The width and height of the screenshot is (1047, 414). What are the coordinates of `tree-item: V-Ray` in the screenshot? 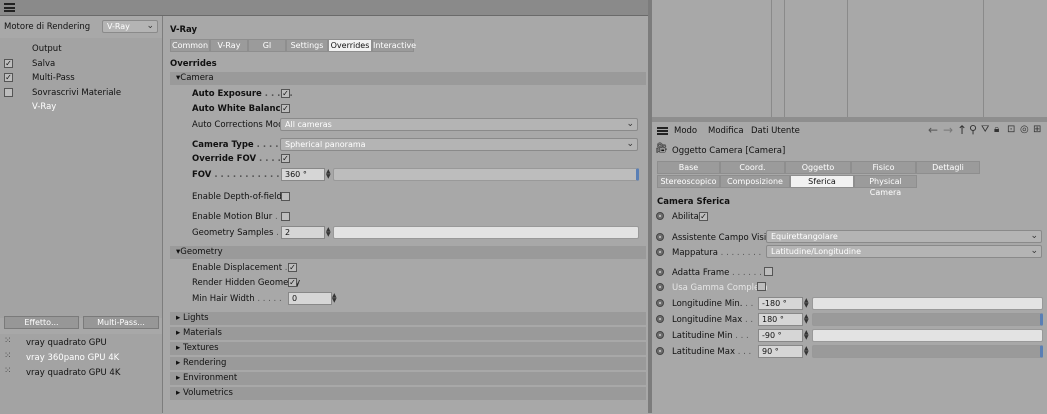 It's located at (81, 106).